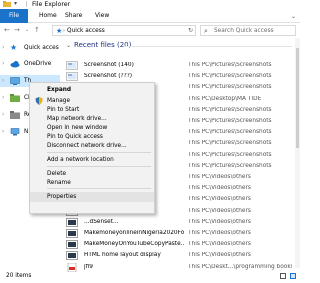 The width and height of the screenshot is (320, 283). What do you see at coordinates (75, 137) in the screenshot?
I see `menu-item-label: Pin to Quick access` at bounding box center [75, 137].